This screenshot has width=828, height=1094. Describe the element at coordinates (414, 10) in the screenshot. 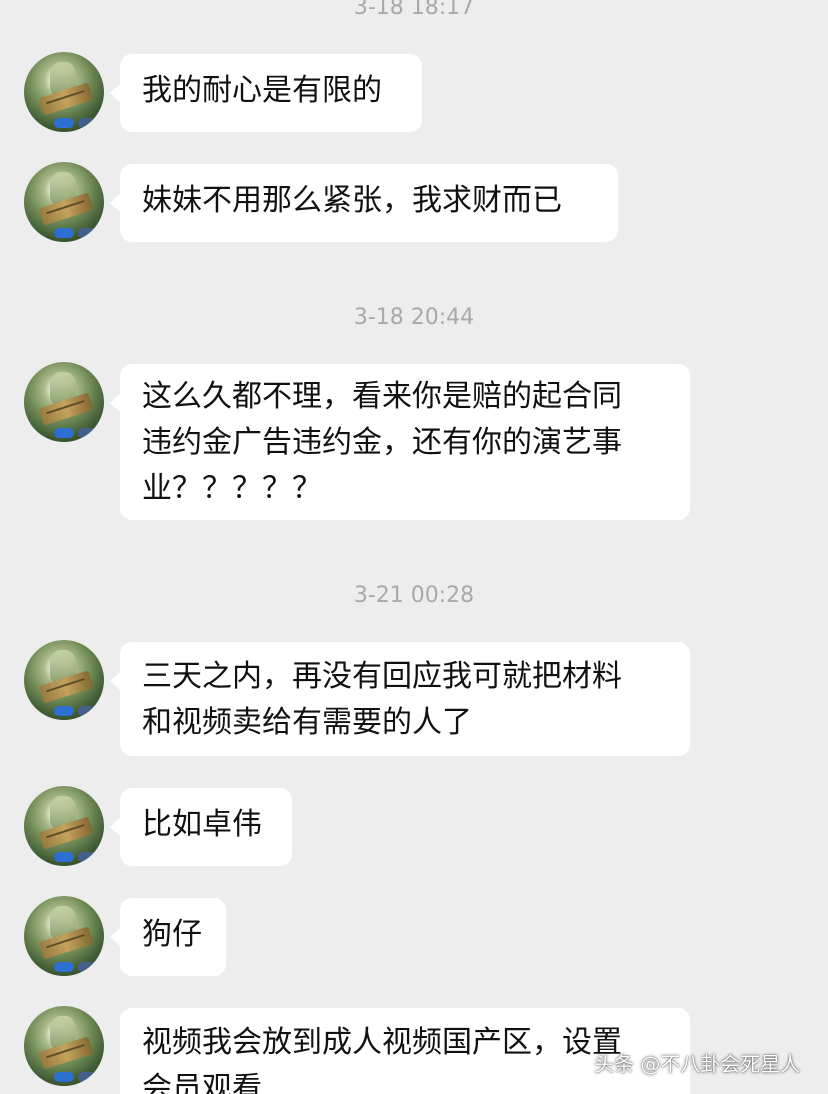

I see `timestamp: 3-18 18:17` at that location.